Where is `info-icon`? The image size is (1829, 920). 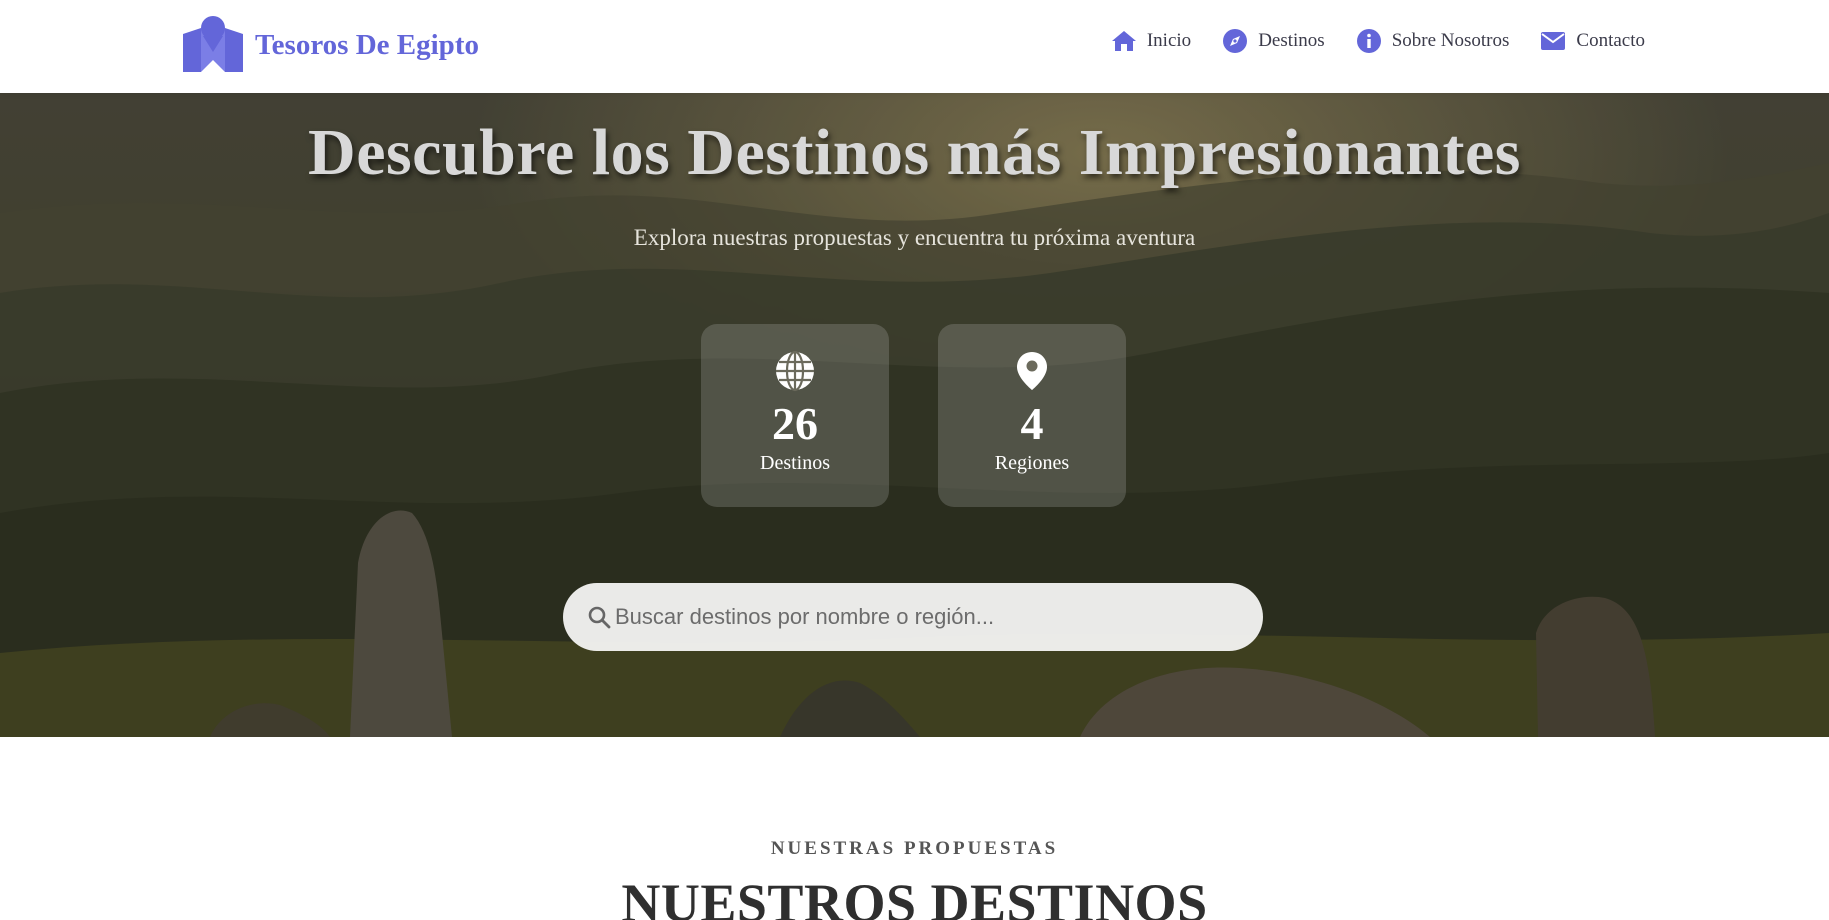
info-icon is located at coordinates (1368, 41).